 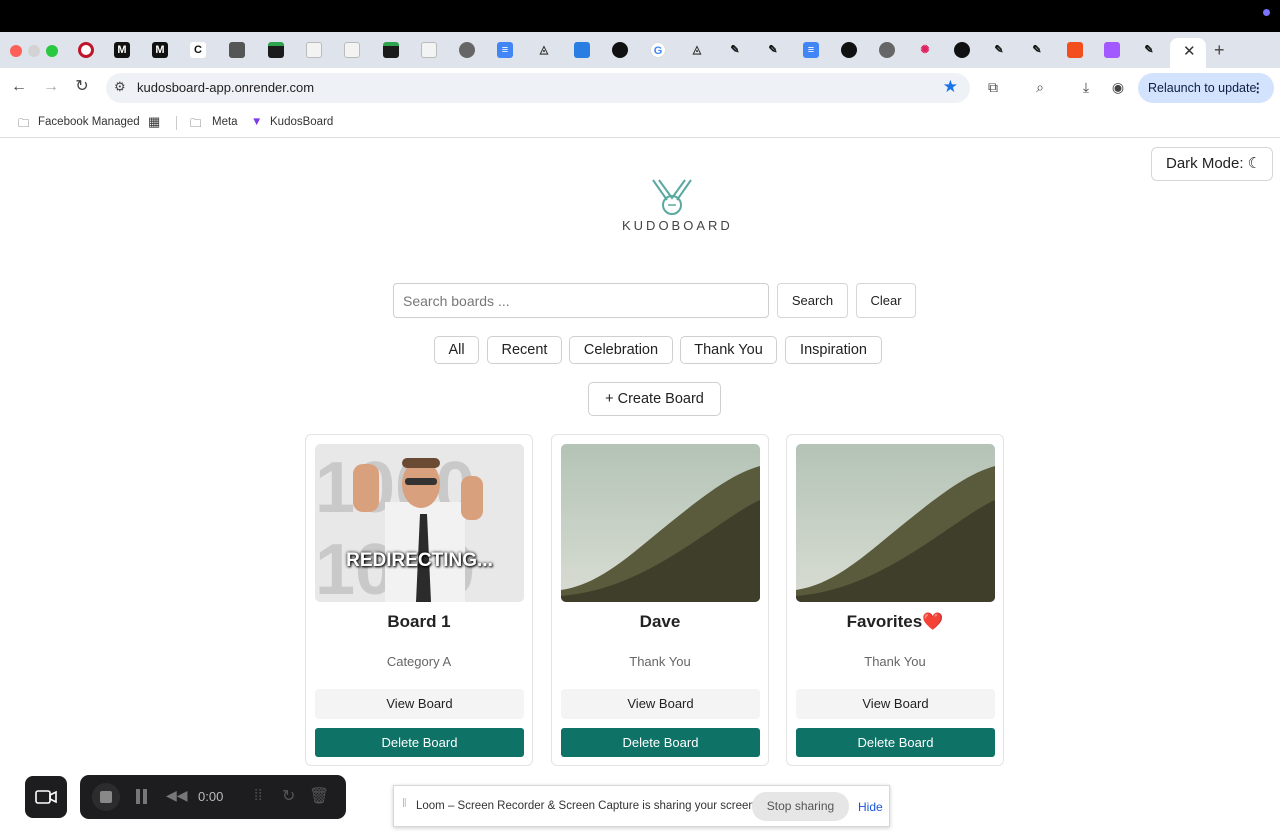 I want to click on pause-icon, so click(x=138, y=796).